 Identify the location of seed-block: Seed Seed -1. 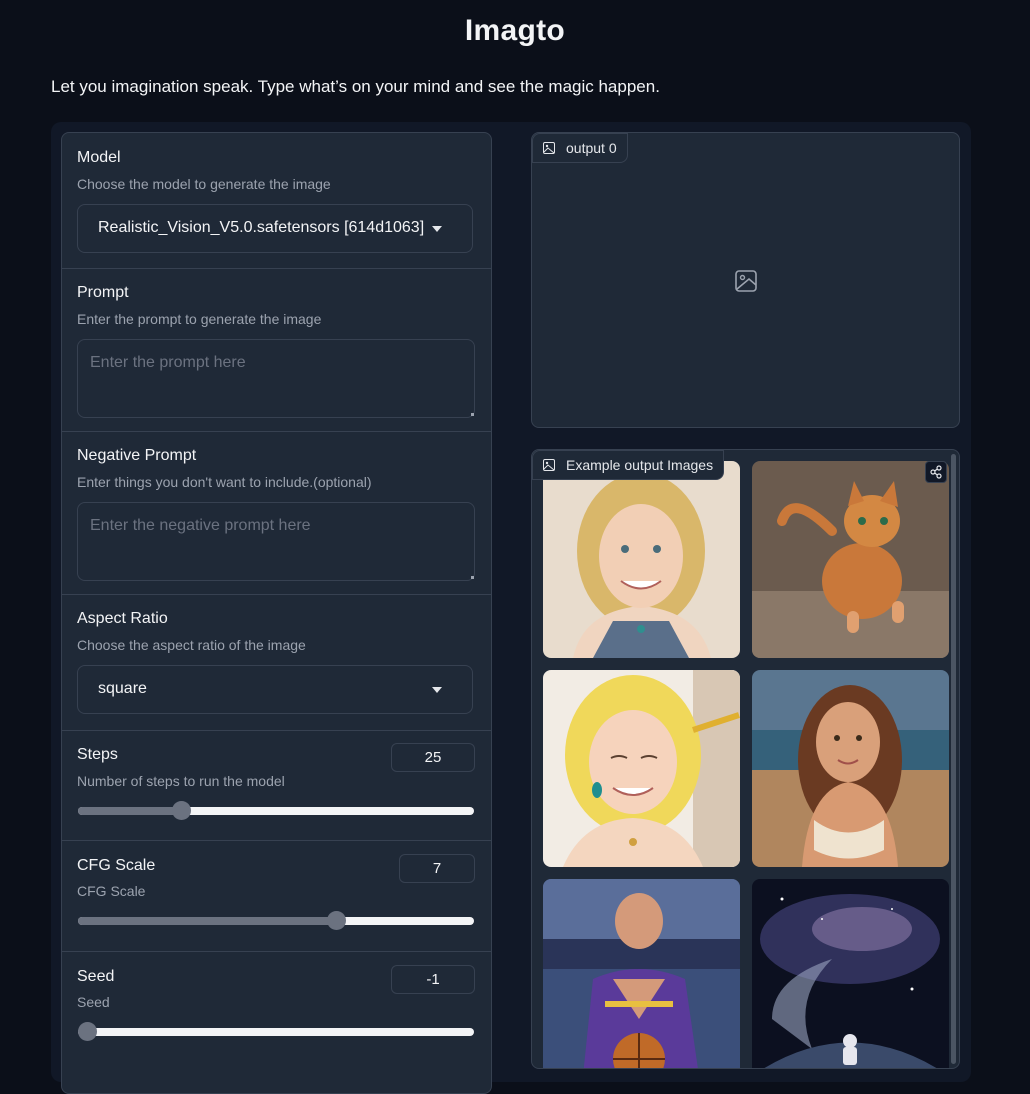
(276, 1022).